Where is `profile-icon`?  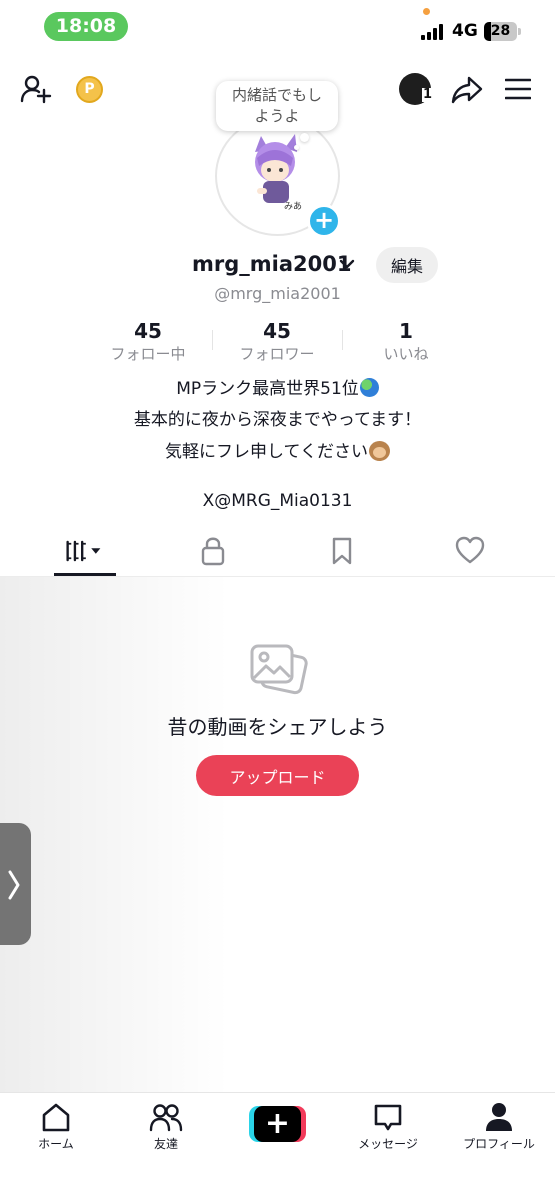 profile-icon is located at coordinates (499, 1117).